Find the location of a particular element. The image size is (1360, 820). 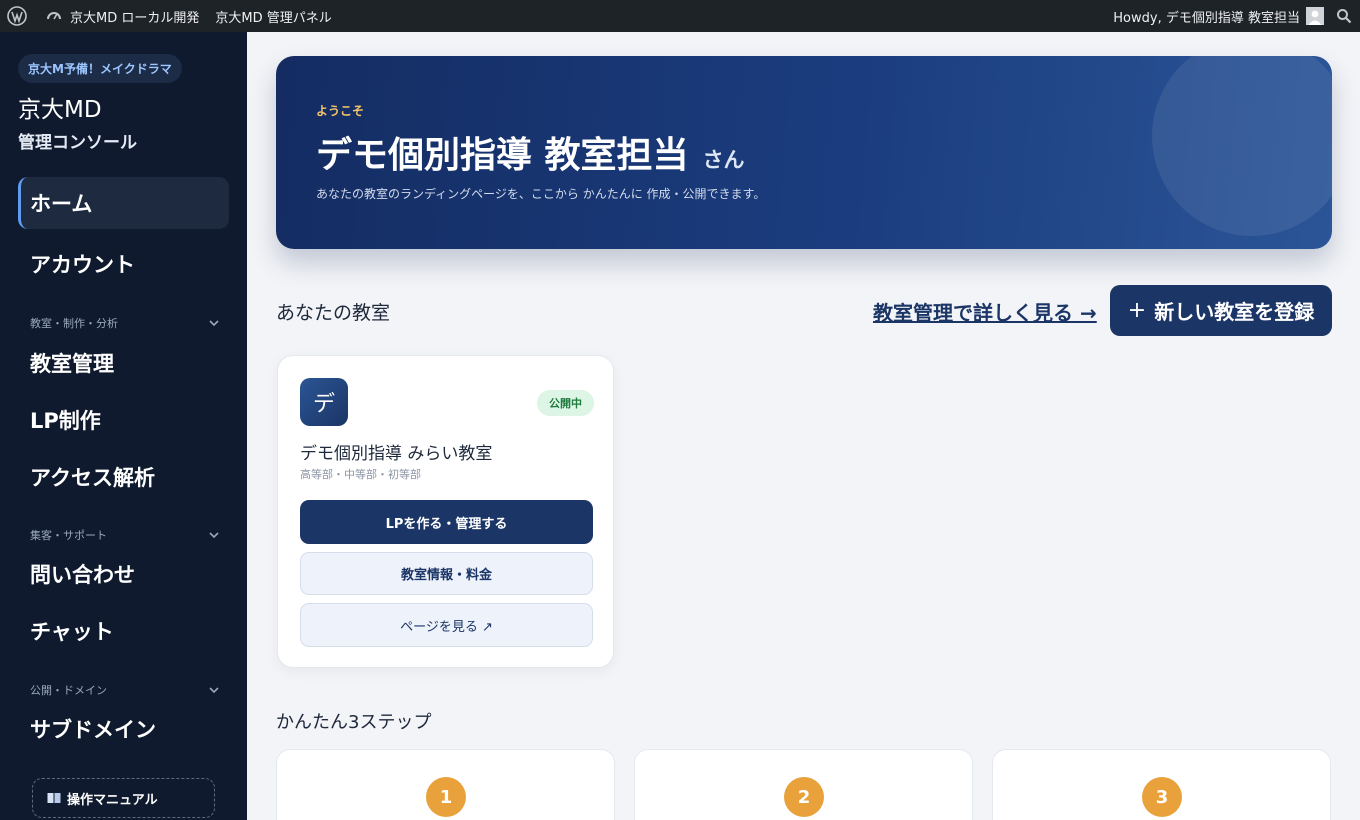

classroom-avatar: デ is located at coordinates (324, 402).